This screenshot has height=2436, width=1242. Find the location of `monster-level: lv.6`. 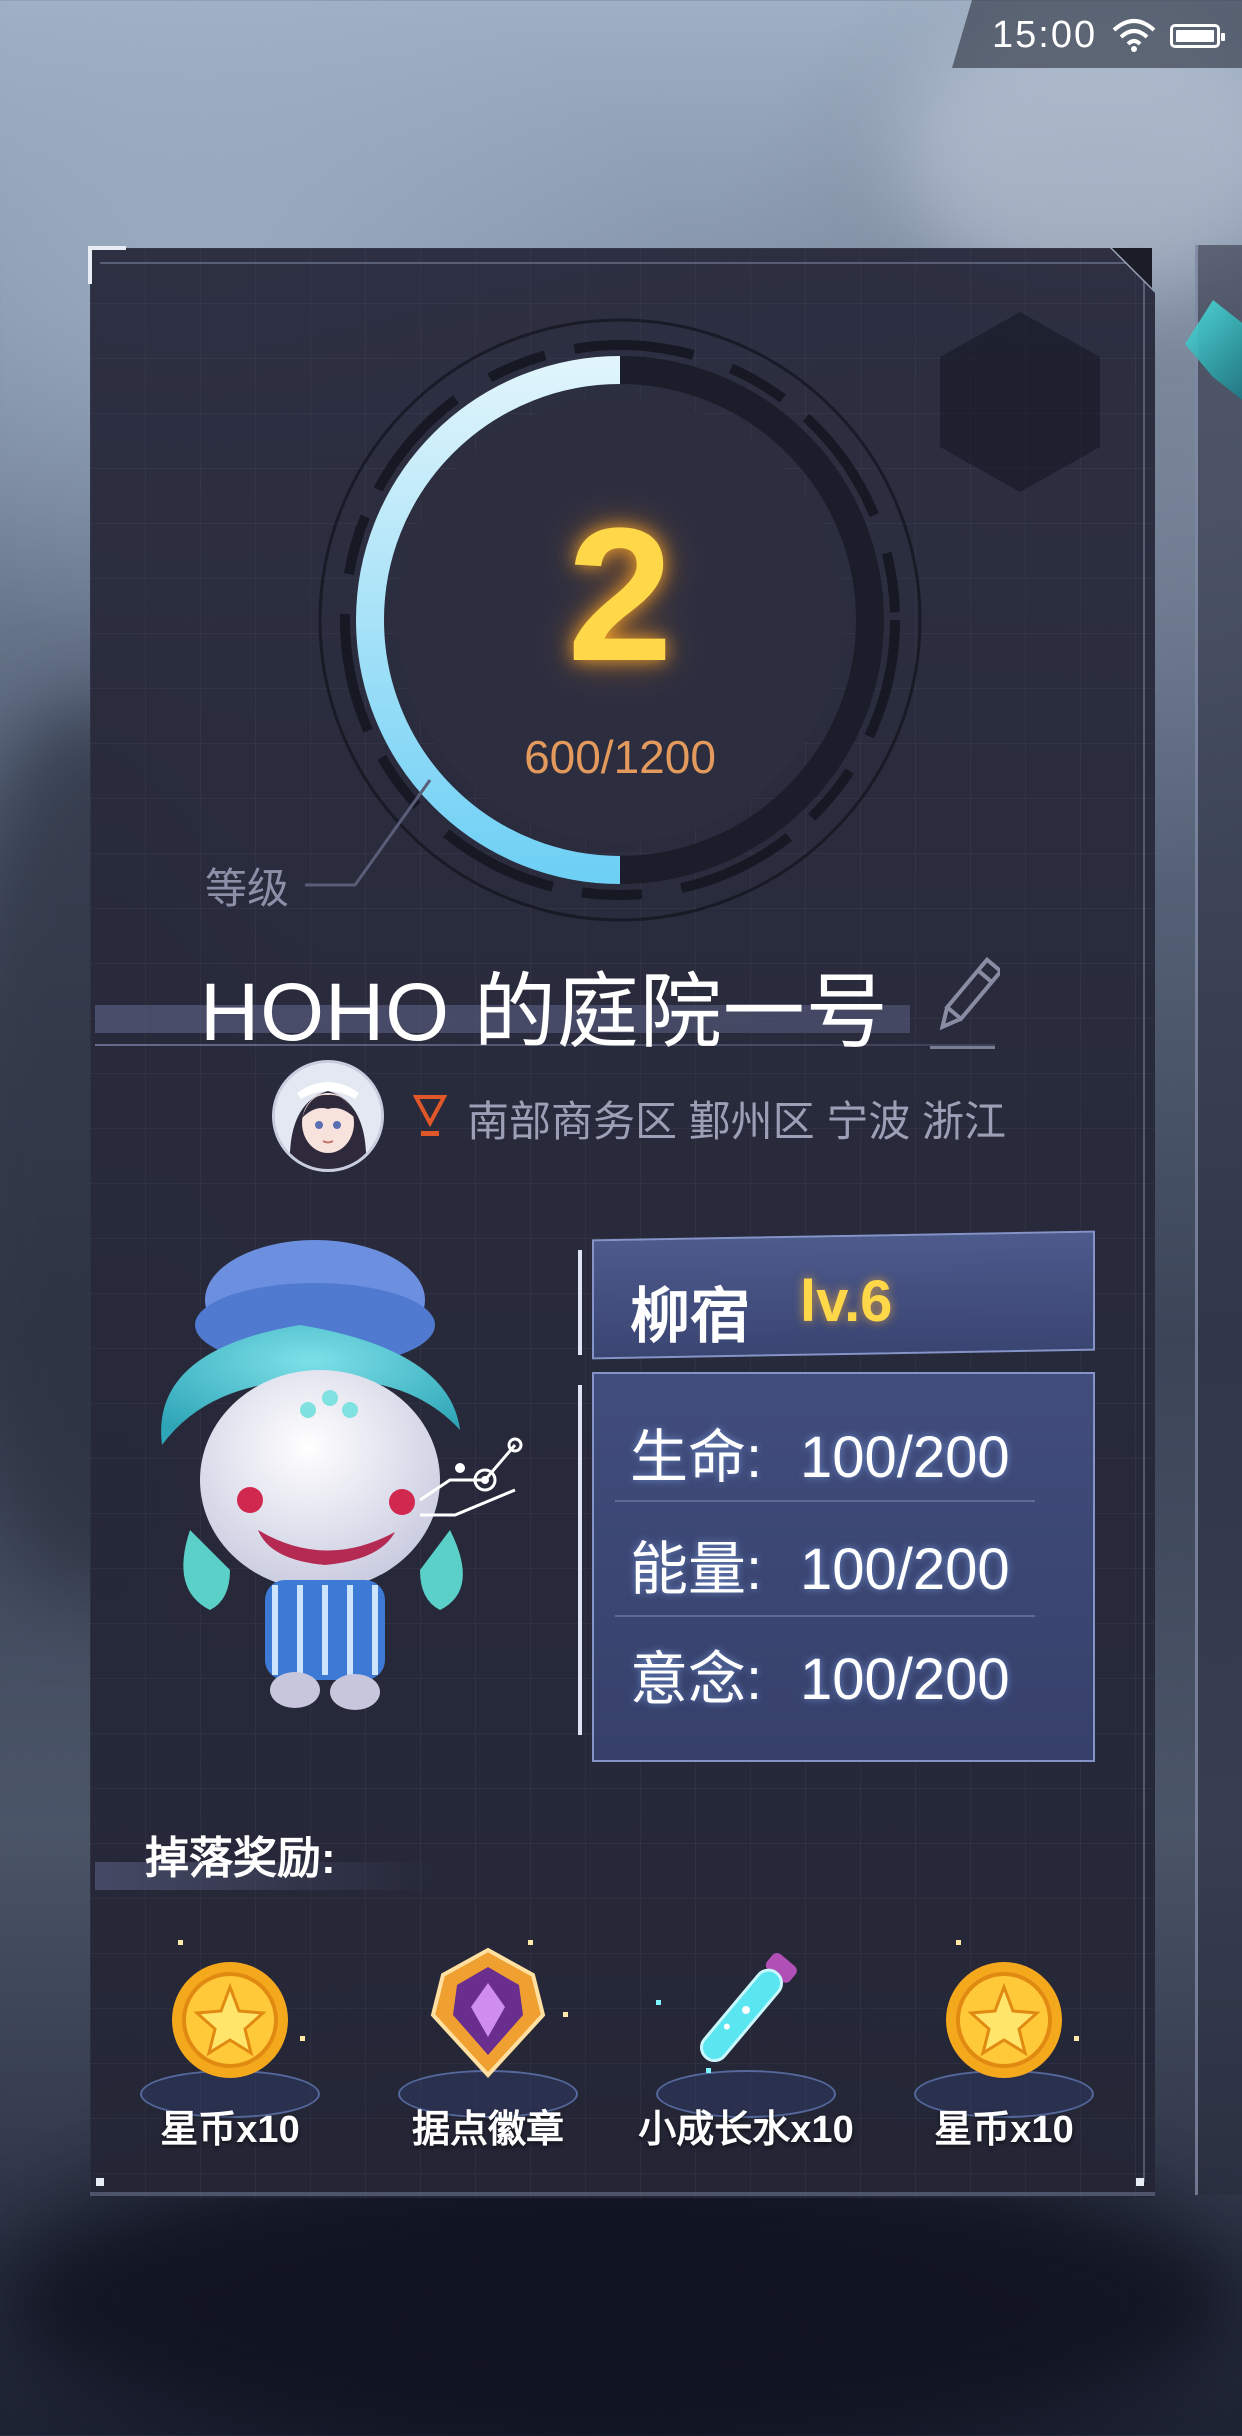

monster-level: lv.6 is located at coordinates (846, 1301).